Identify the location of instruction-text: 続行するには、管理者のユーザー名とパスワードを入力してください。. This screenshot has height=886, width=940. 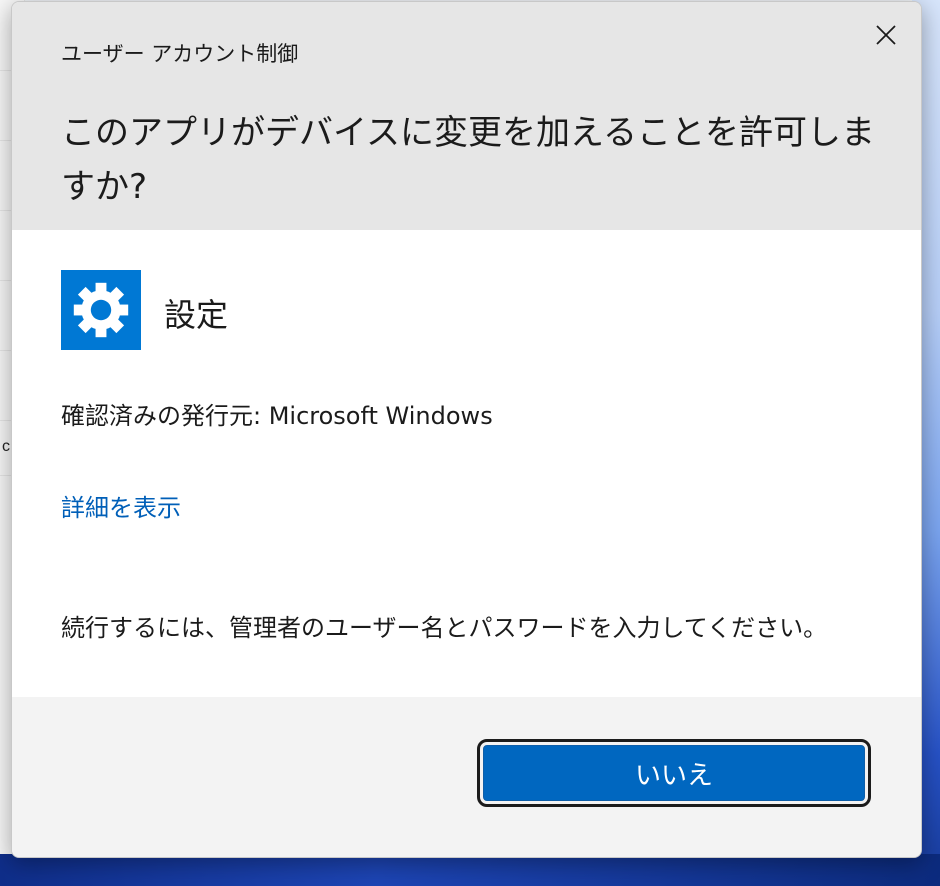
(444, 628).